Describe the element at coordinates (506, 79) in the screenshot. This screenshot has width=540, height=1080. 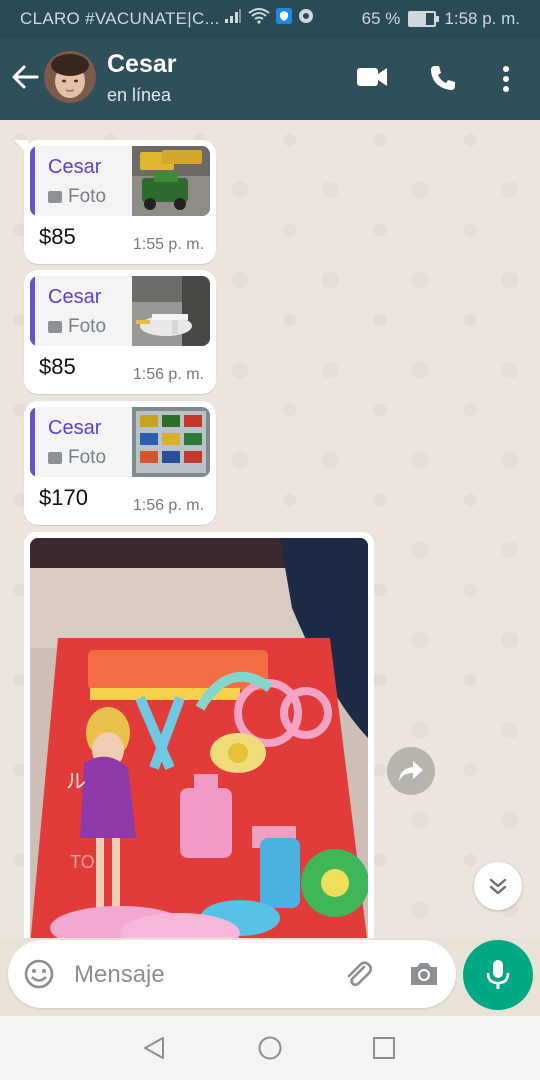
I see `more-options-icon` at that location.